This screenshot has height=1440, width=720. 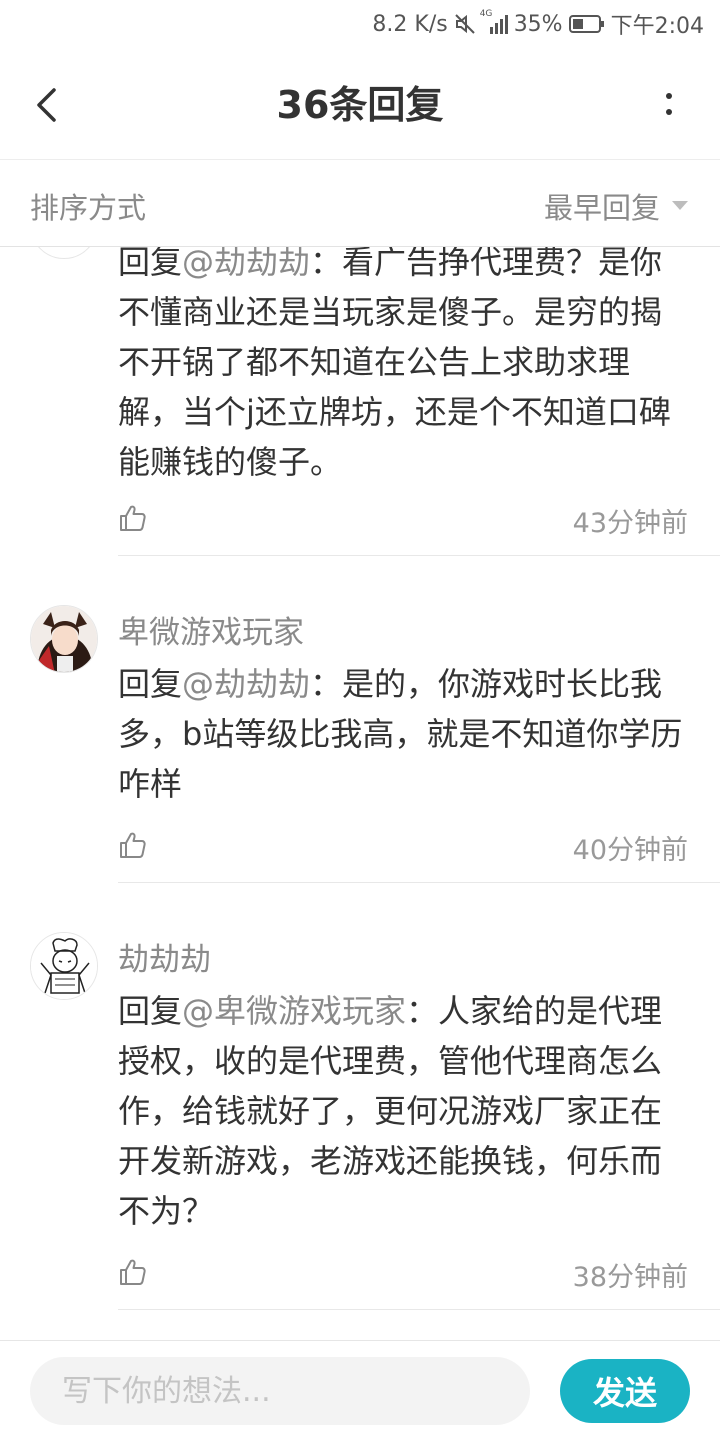 What do you see at coordinates (464, 24) in the screenshot?
I see `mute-icon` at bounding box center [464, 24].